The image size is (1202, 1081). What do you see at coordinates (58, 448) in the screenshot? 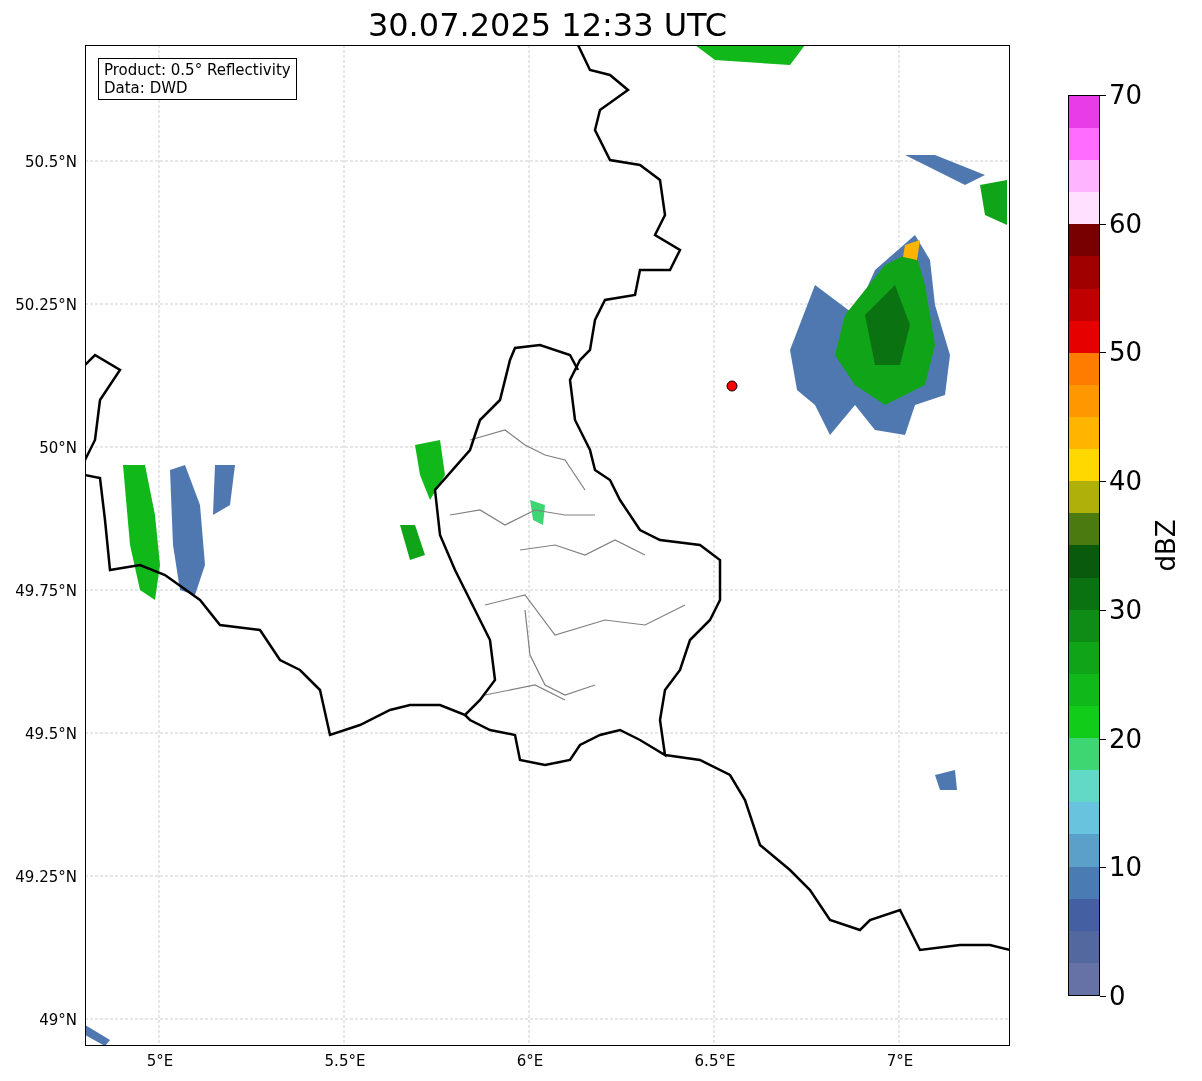
I see `latitude-label: 50°N` at bounding box center [58, 448].